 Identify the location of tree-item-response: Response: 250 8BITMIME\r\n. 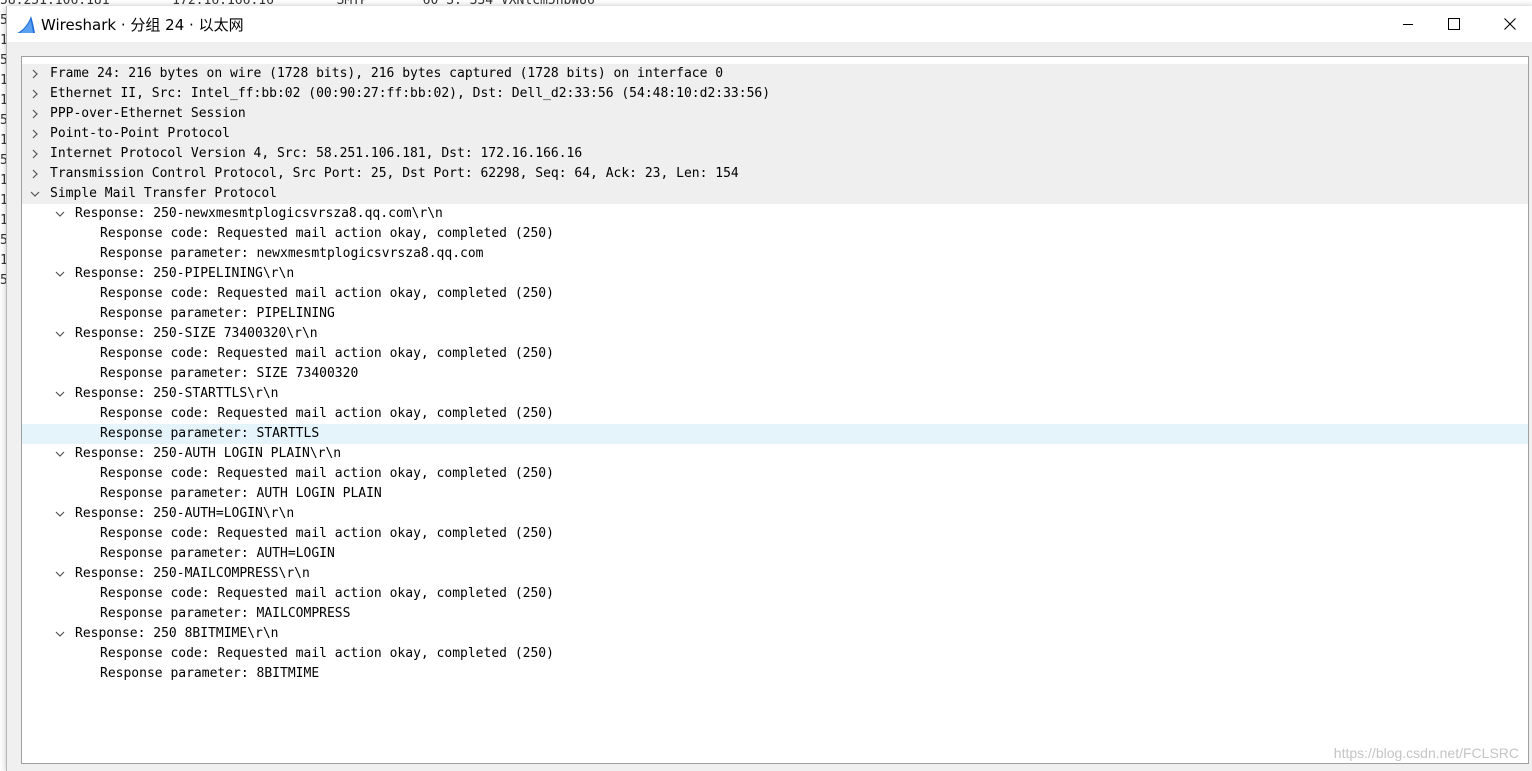
(775, 634).